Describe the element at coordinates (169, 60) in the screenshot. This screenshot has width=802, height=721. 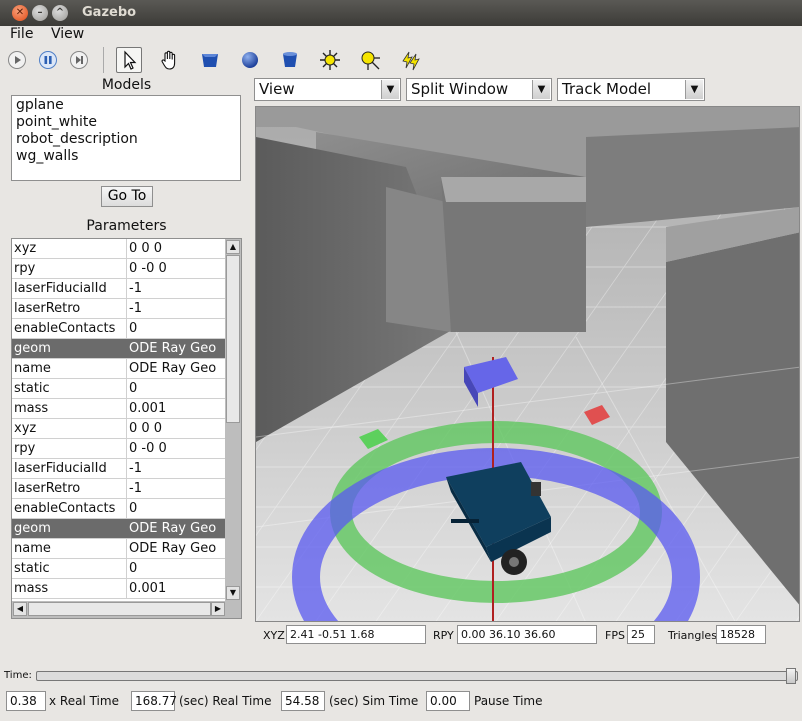
I see `hand-icon` at that location.